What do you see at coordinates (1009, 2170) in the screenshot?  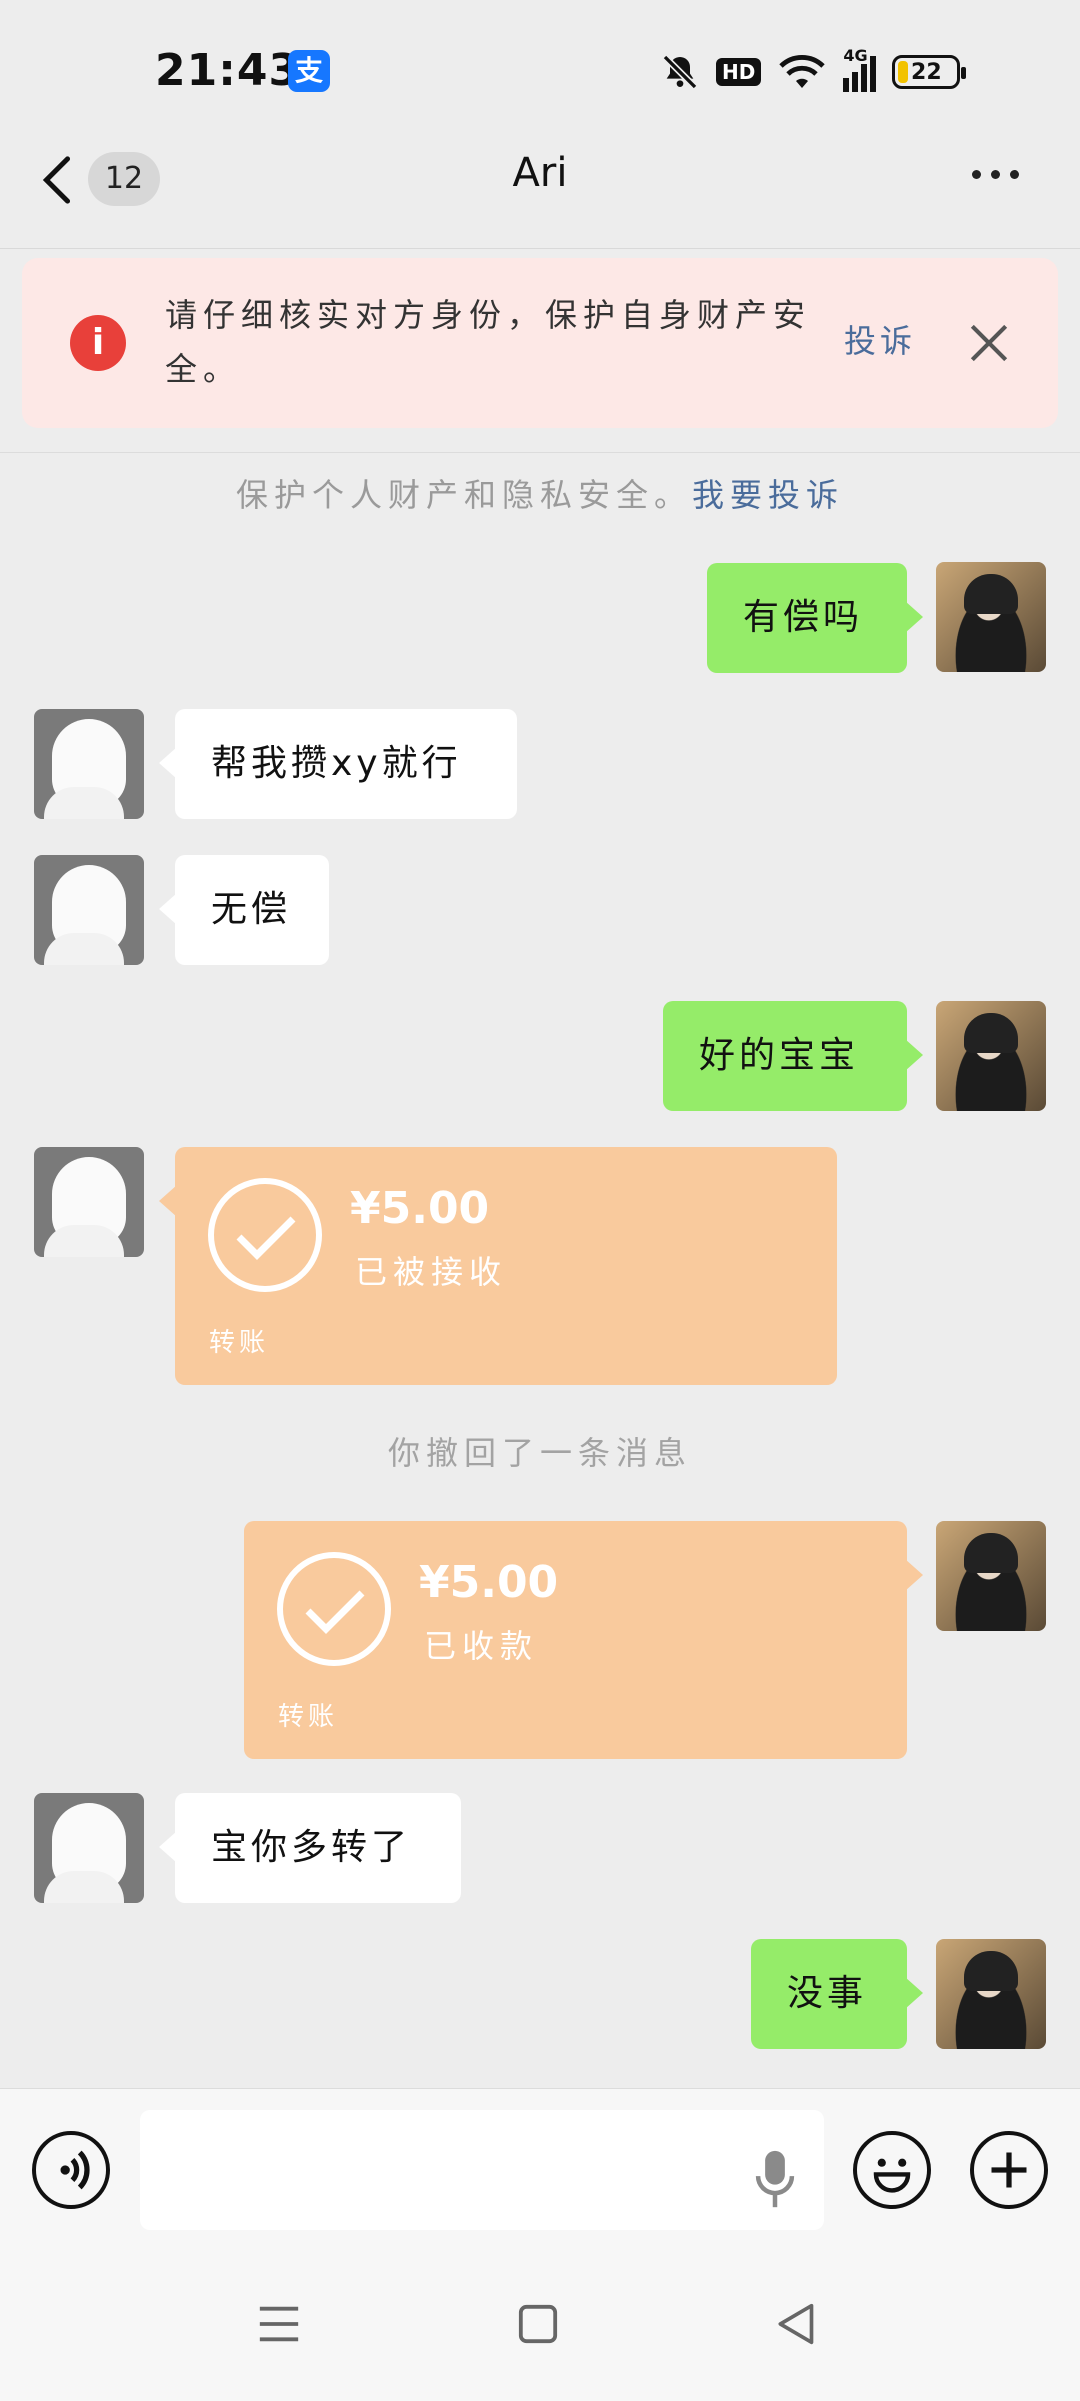 I see `add-attachment-icon` at bounding box center [1009, 2170].